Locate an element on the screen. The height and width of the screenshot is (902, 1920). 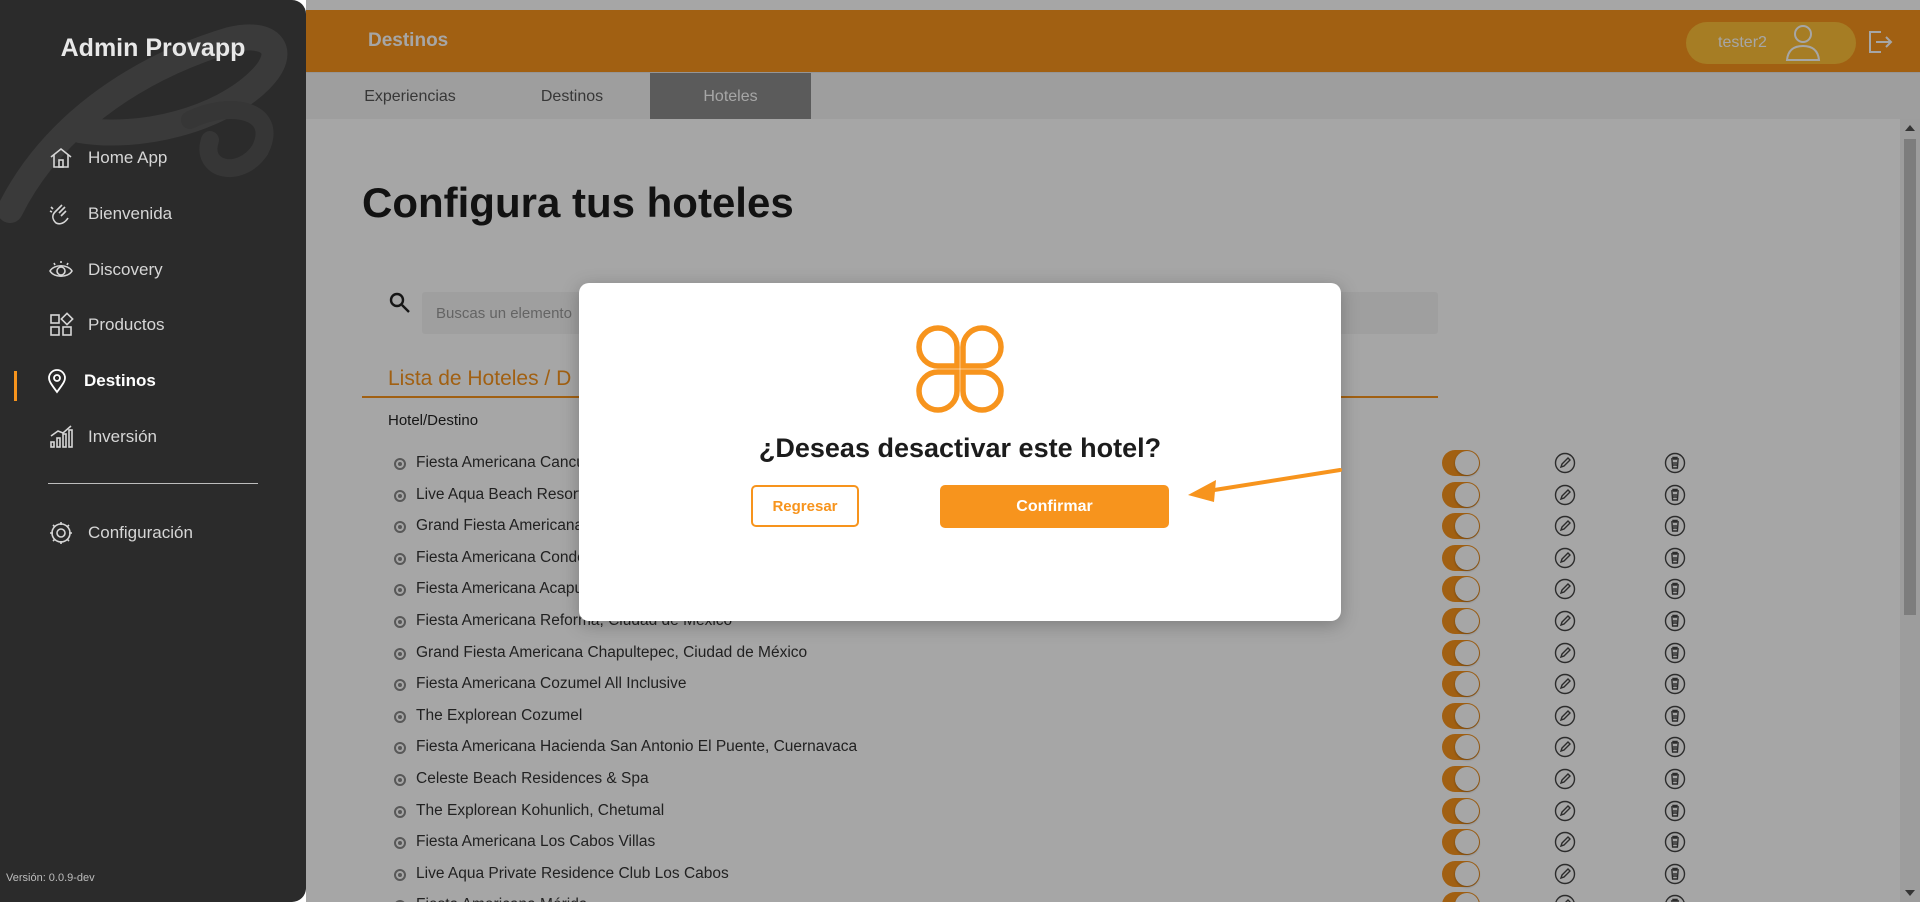
version-label: Versión: 0.0.9-dev is located at coordinates (50, 878).